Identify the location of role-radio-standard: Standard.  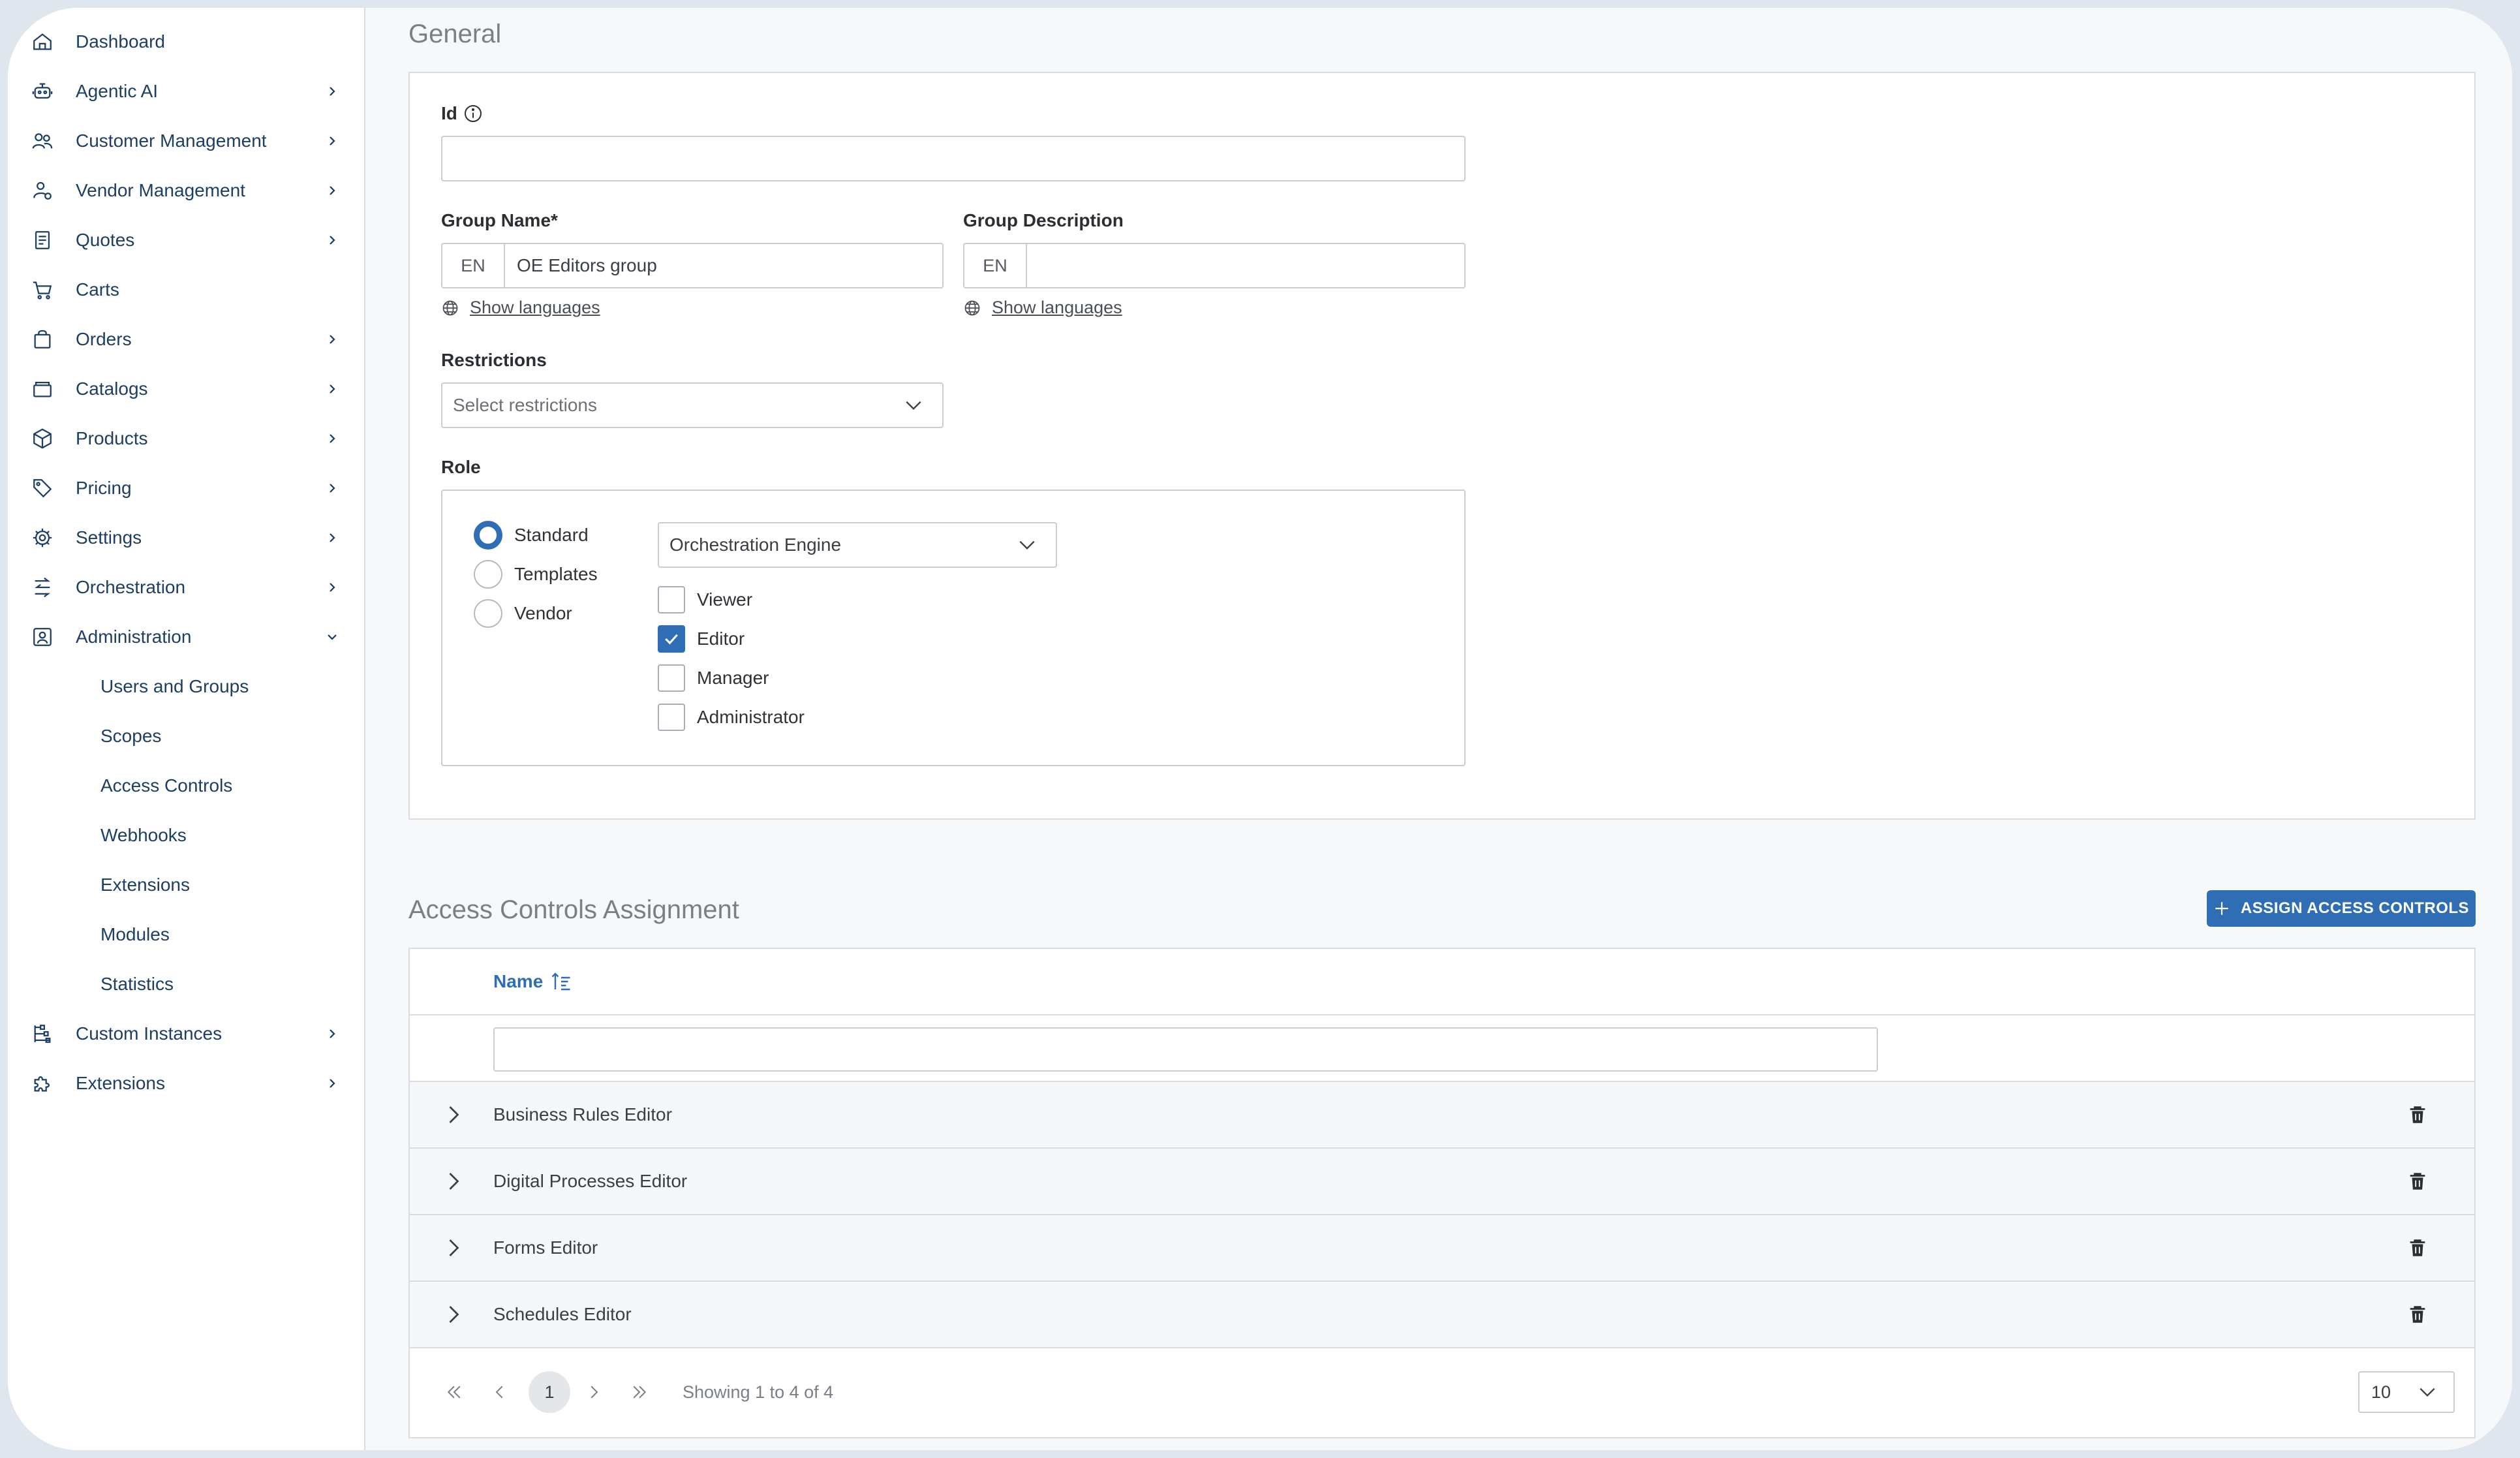
(531, 535).